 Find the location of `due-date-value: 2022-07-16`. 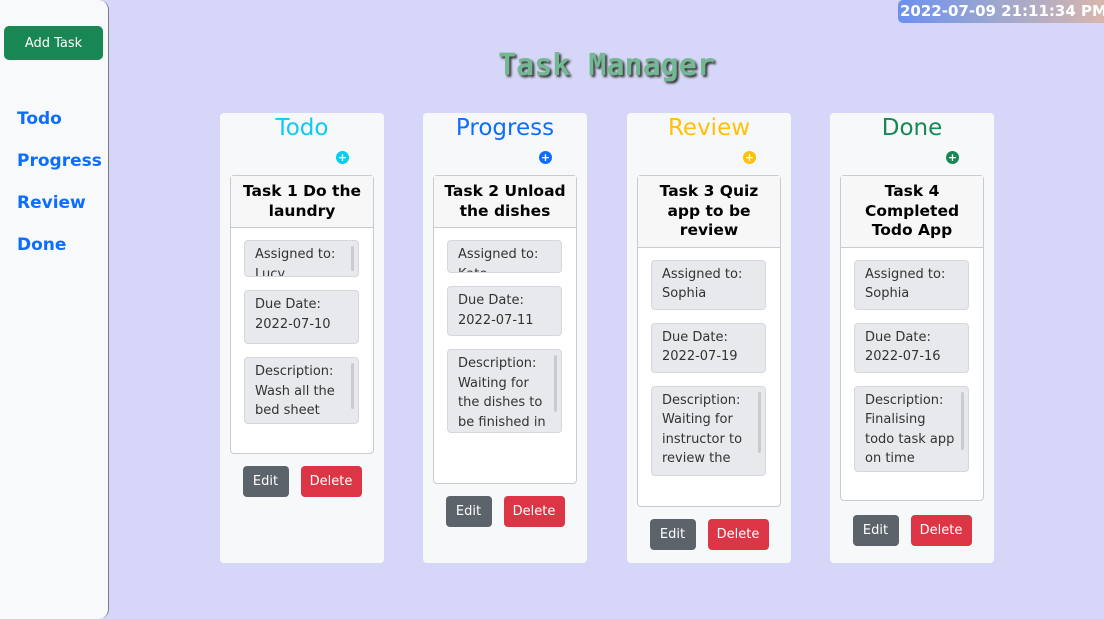

due-date-value: 2022-07-16 is located at coordinates (903, 356).